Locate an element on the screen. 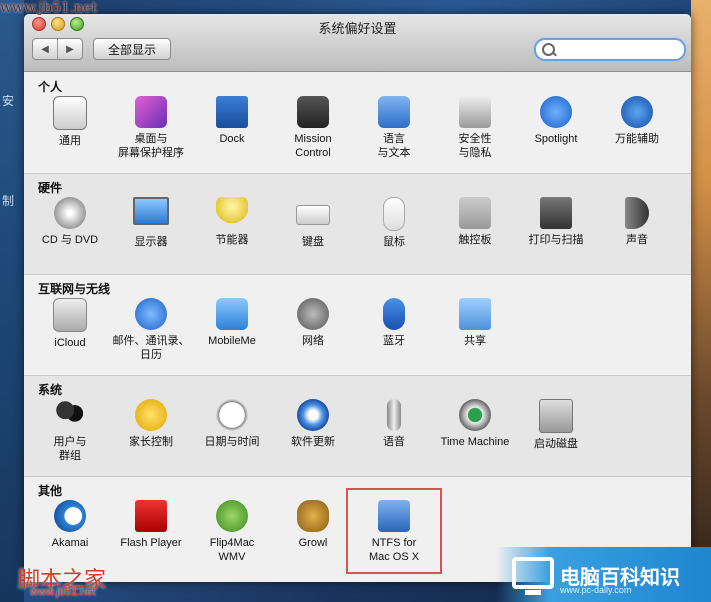 The image size is (711, 602). pane-parental-controls: 家长控制 is located at coordinates (151, 424).